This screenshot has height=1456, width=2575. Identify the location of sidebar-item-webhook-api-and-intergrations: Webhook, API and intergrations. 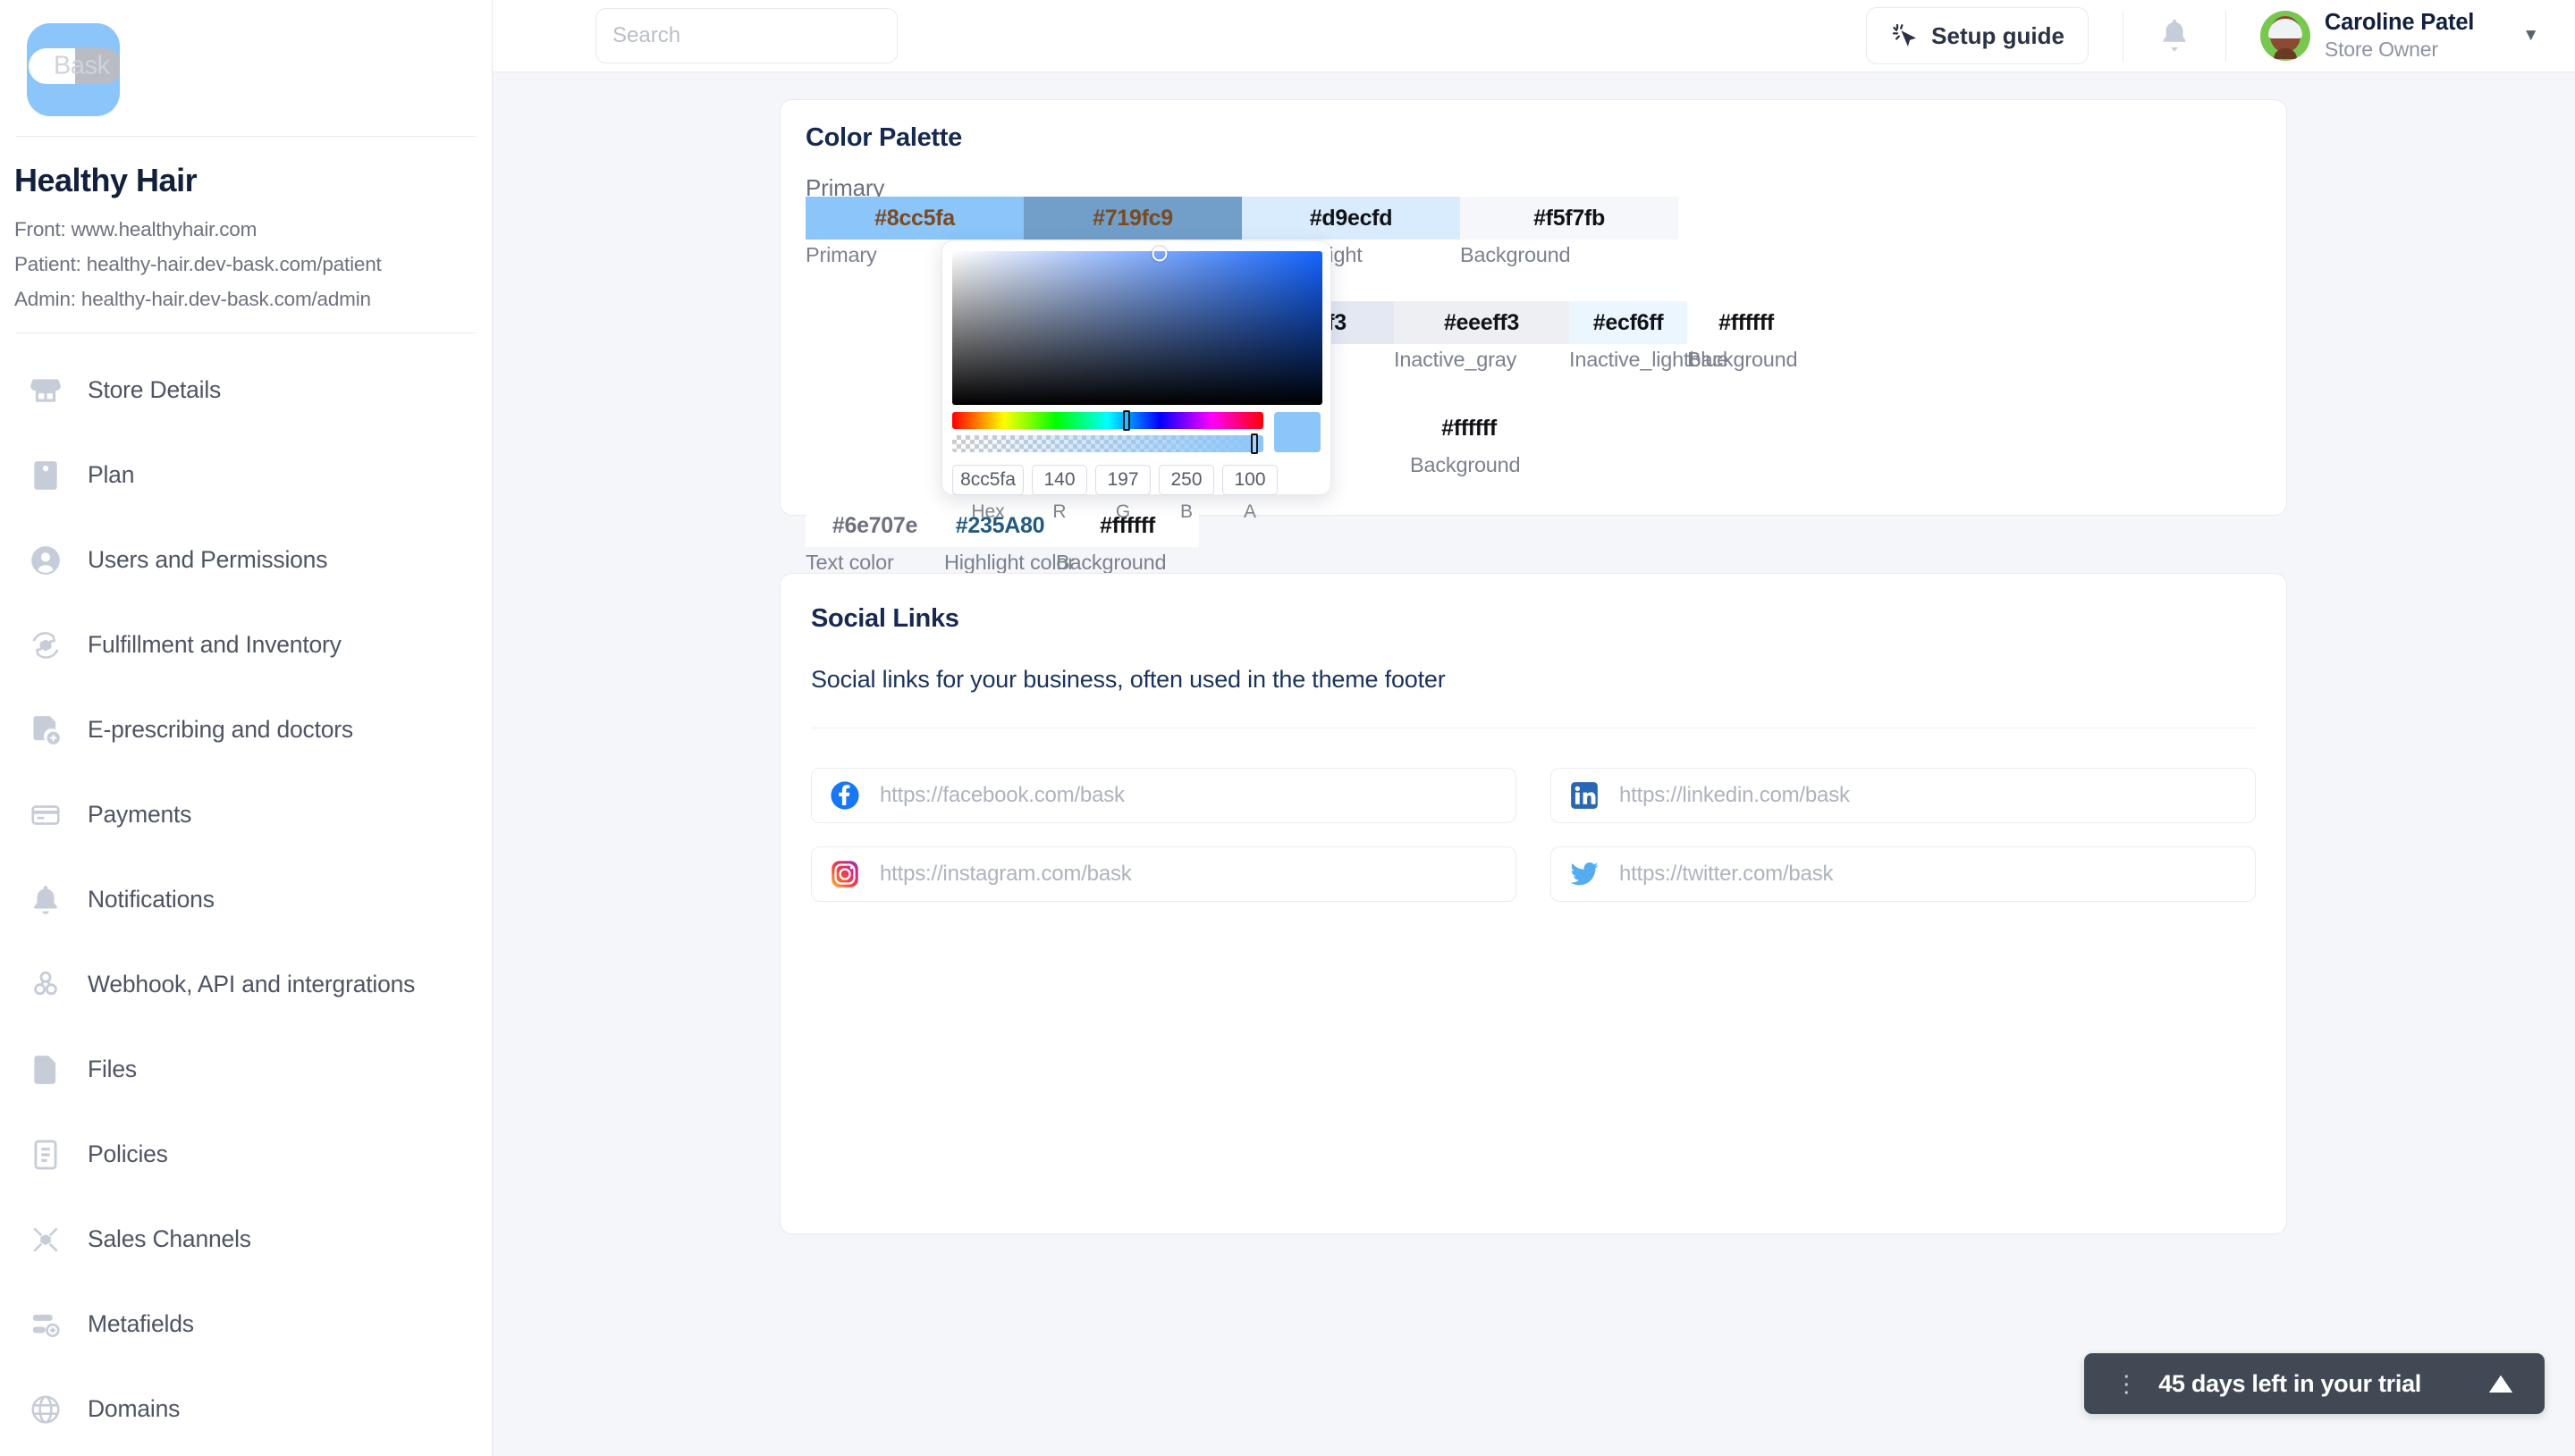
(246, 985).